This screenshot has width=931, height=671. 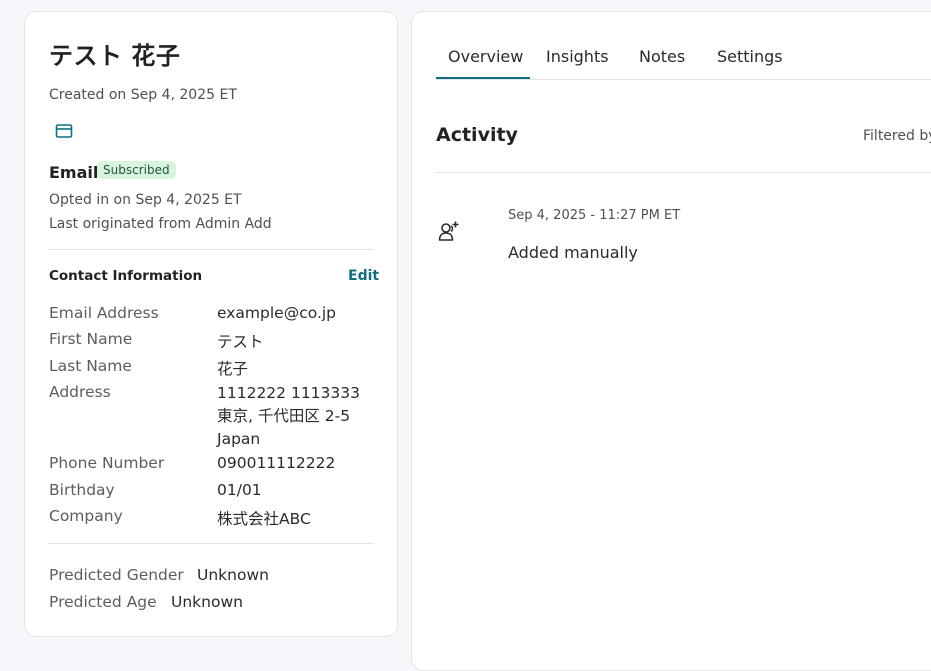 I want to click on active-tab-indicator, so click(x=483, y=78).